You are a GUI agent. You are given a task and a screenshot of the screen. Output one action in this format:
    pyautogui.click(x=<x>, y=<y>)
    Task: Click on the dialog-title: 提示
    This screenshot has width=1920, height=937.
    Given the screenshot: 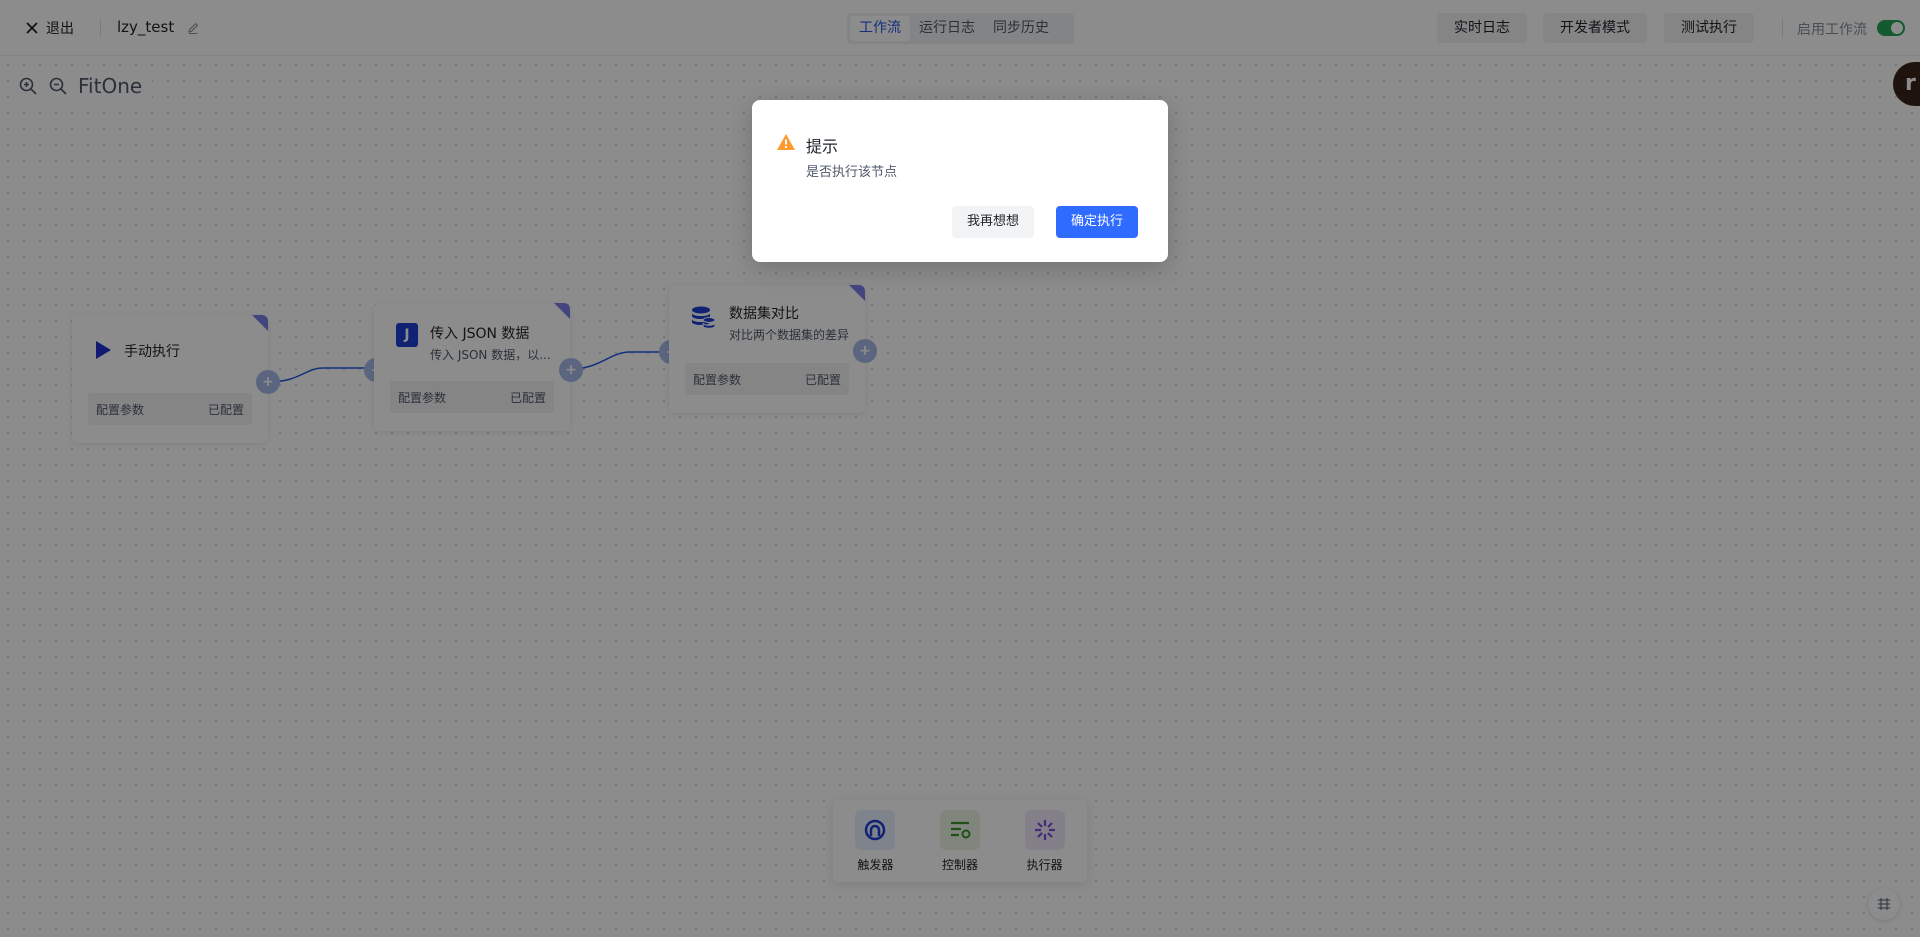 What is the action you would take?
    pyautogui.click(x=822, y=146)
    